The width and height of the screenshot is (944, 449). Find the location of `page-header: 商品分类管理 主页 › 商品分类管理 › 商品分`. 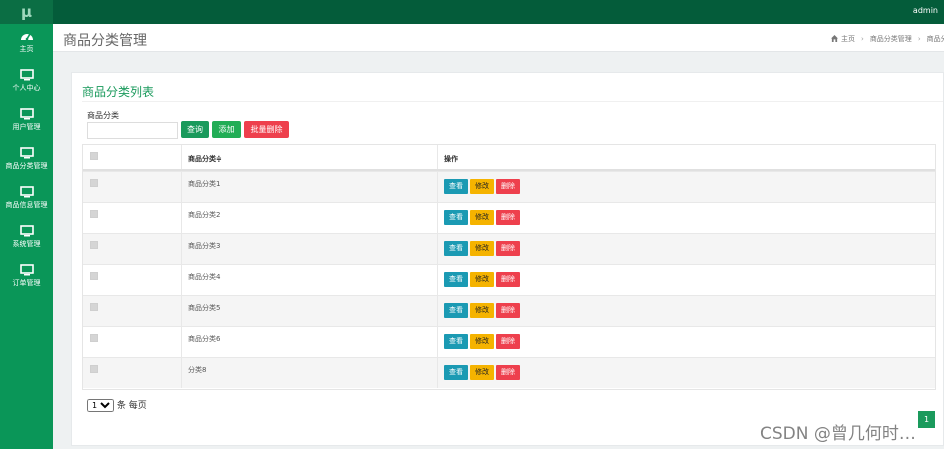

page-header: 商品分类管理 主页 › 商品分类管理 › 商品分 is located at coordinates (498, 38).